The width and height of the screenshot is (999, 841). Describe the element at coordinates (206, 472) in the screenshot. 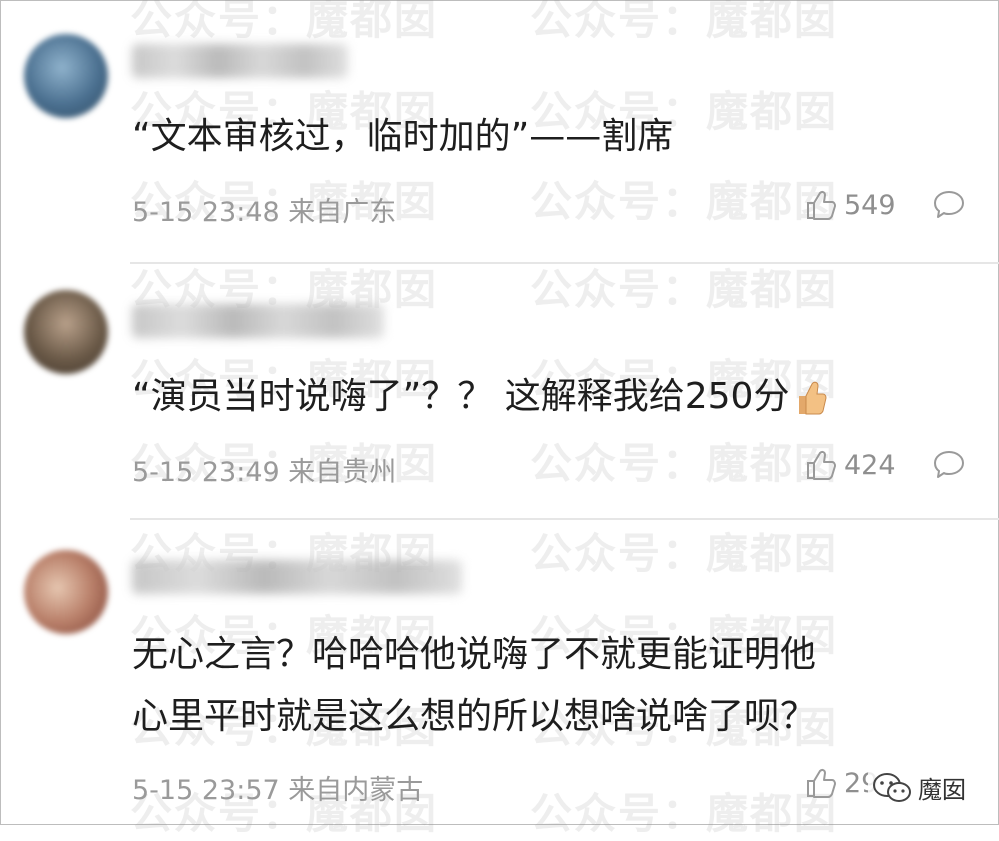

I see `comment-time: 5-15 23:49` at that location.